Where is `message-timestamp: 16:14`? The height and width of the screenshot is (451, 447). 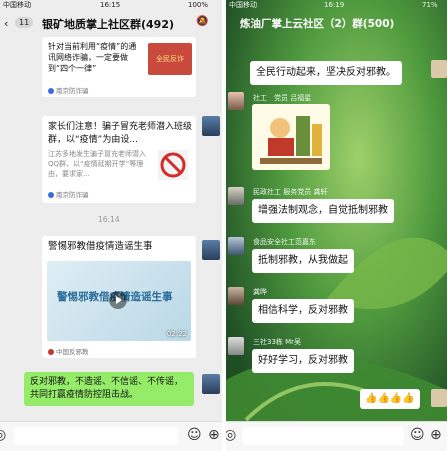
message-timestamp: 16:14 is located at coordinates (109, 219).